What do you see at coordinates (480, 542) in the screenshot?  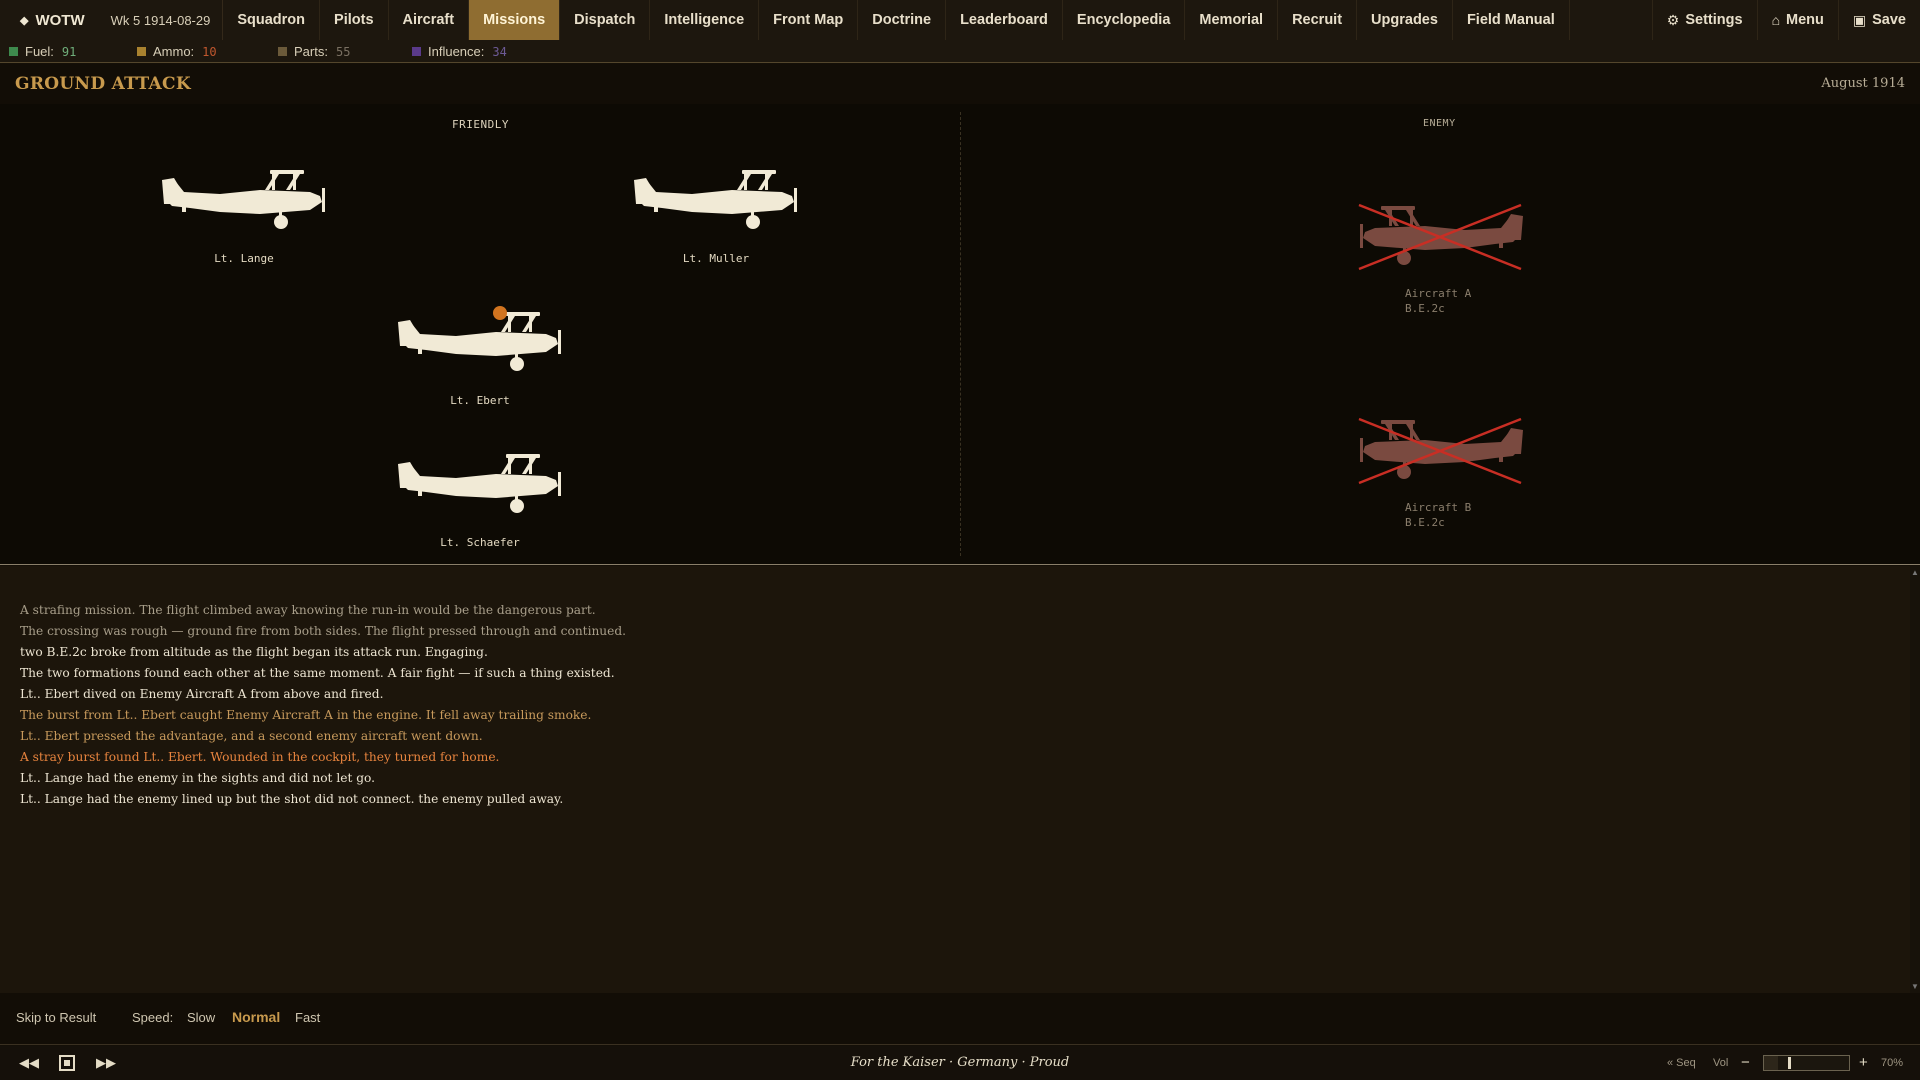 I see `pilot-name: Lt. Schaefer` at bounding box center [480, 542].